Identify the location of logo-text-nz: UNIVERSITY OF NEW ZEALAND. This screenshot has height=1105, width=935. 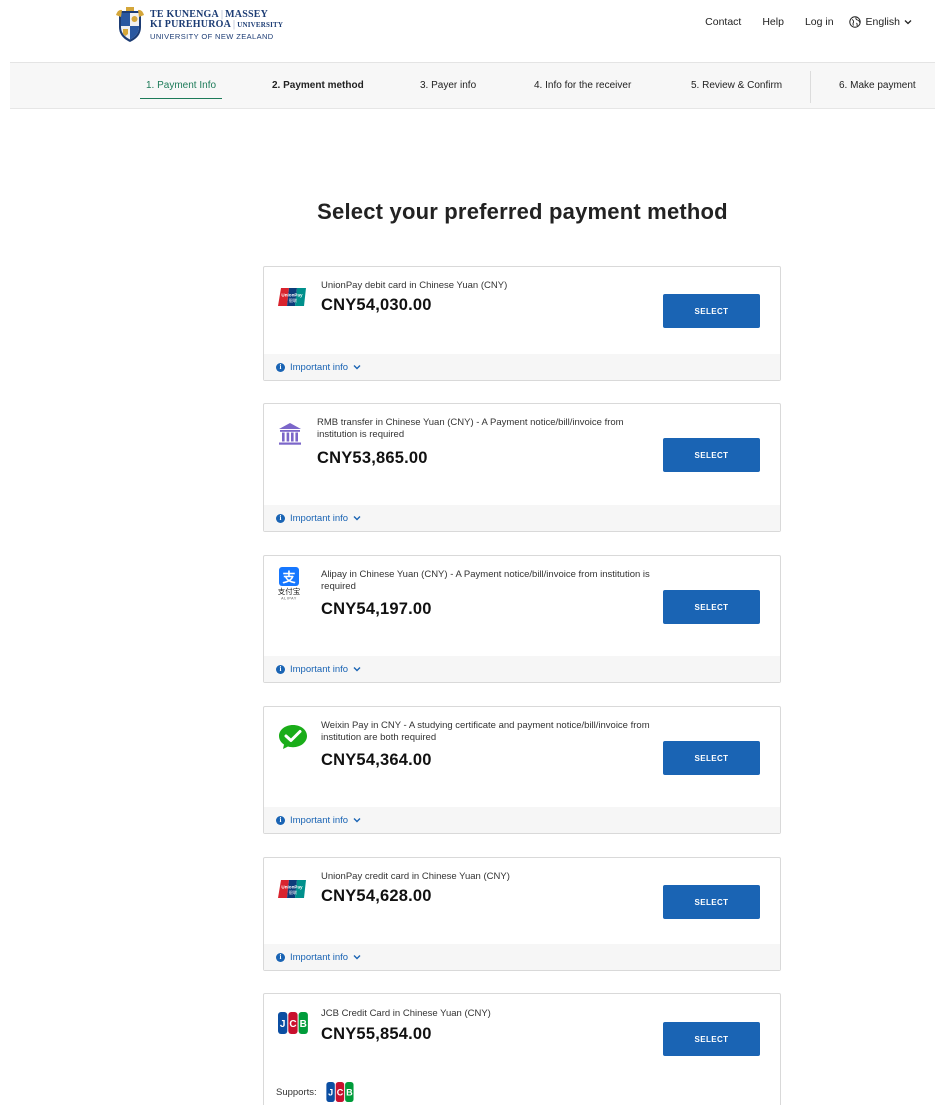
(212, 36).